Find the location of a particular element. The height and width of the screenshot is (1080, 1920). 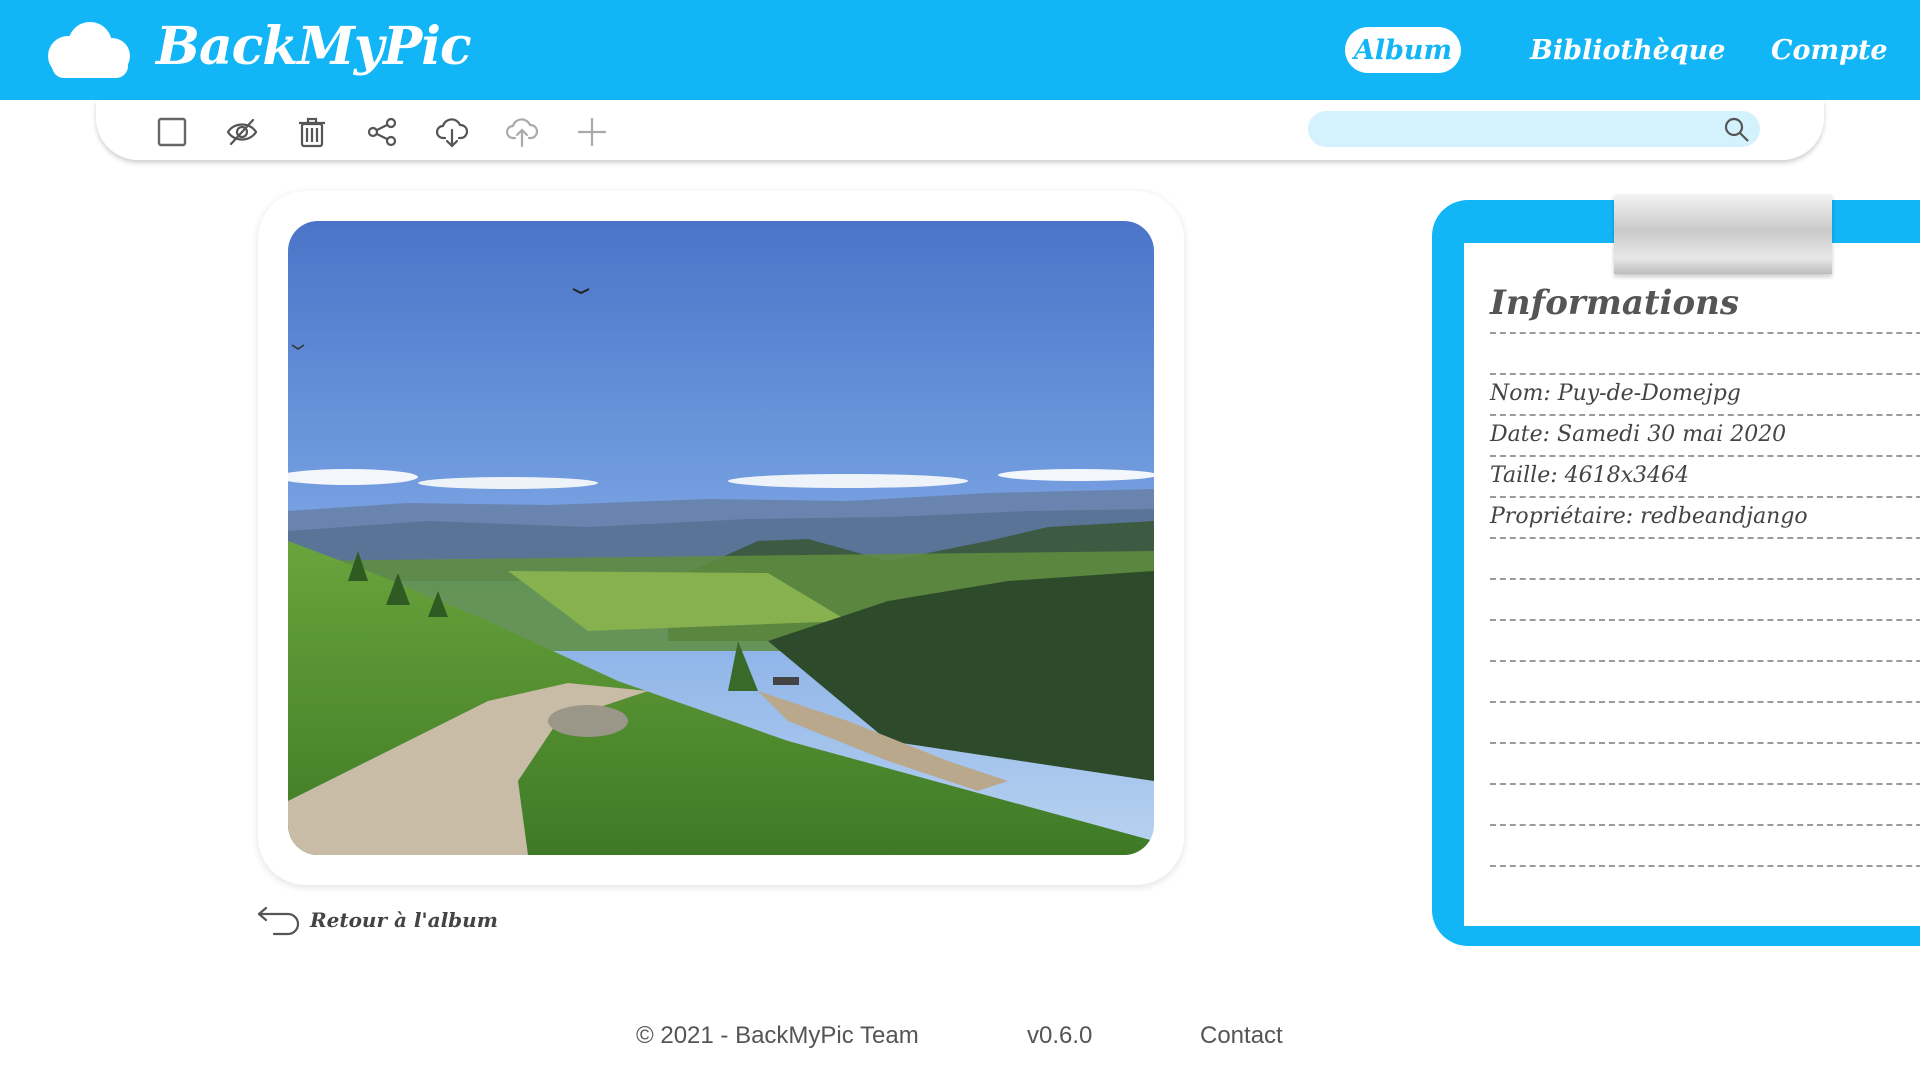

info-title: Informations is located at coordinates (1615, 303).